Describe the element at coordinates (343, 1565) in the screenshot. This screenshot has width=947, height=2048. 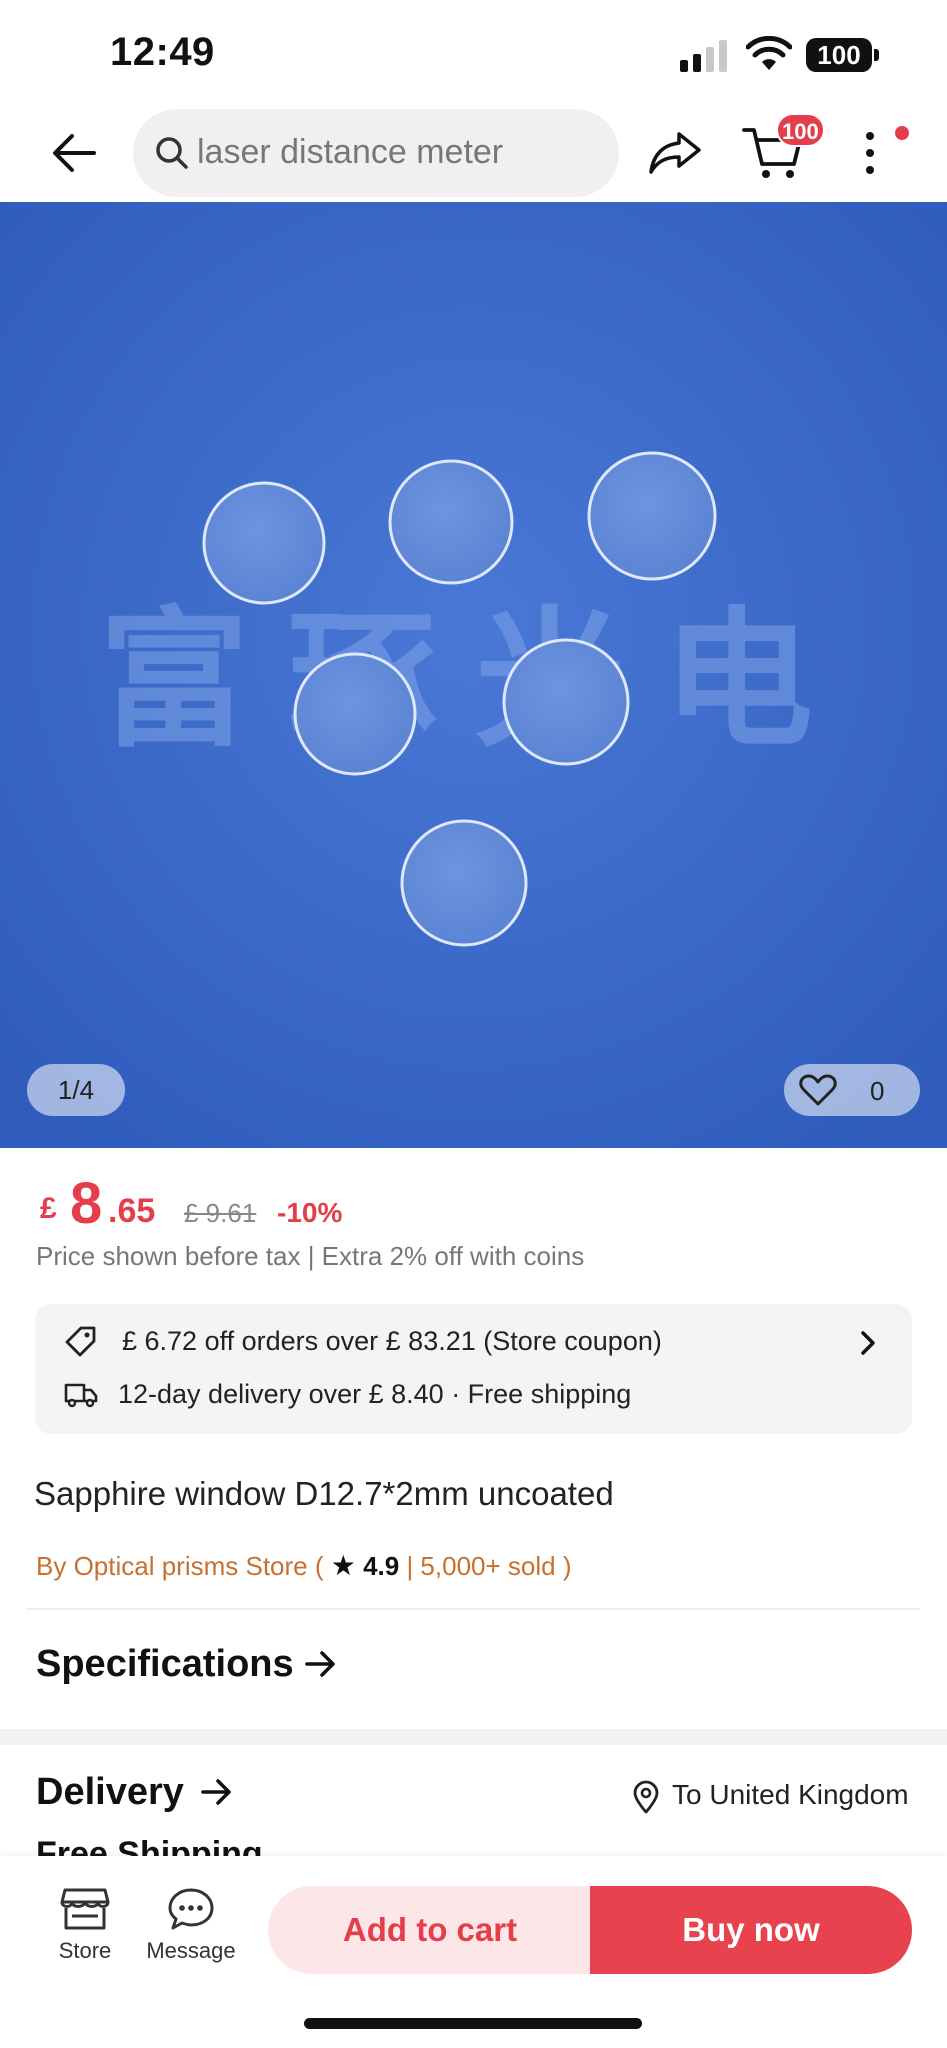
I see `star-icon: ★` at that location.